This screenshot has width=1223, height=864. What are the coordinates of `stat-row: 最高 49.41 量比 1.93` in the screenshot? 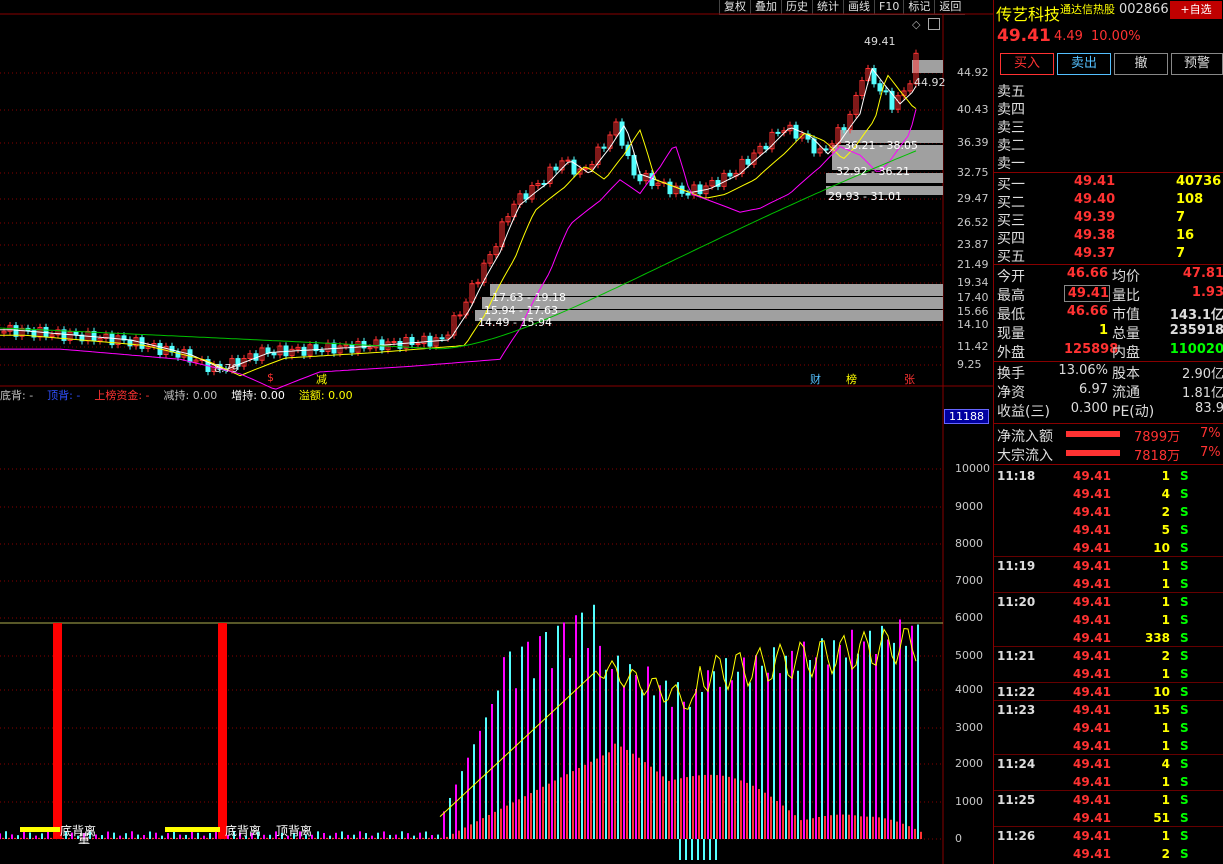 It's located at (1108, 294).